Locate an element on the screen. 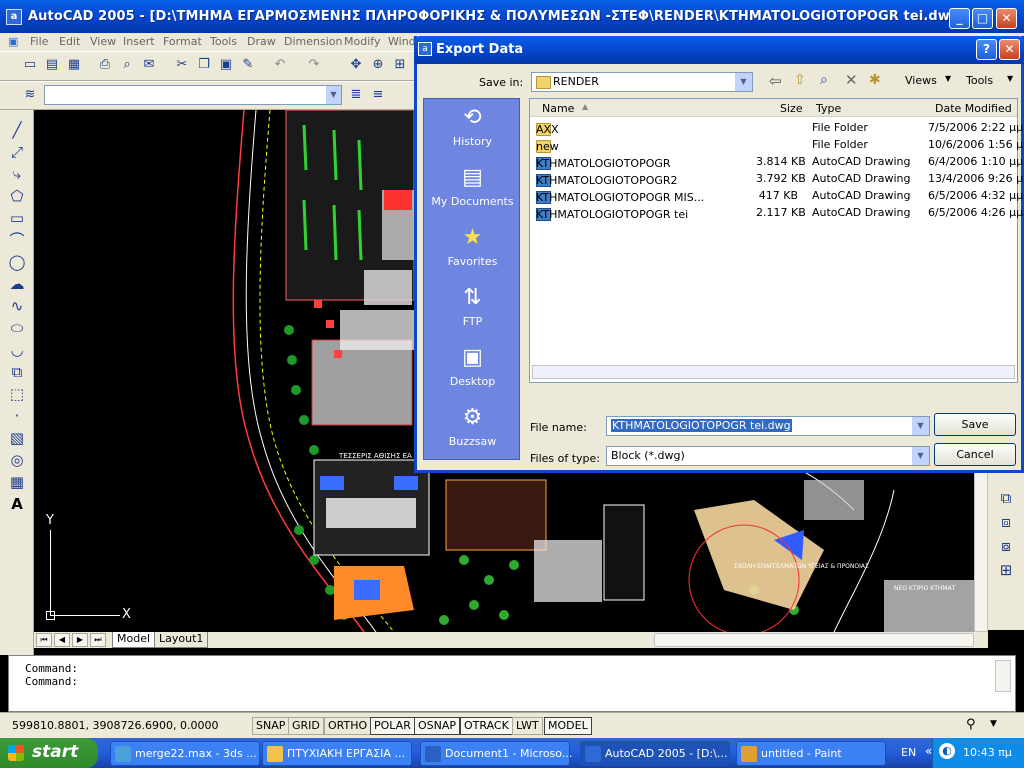 The height and width of the screenshot is (768, 1024). prev-tab-icon: ◀ is located at coordinates (62, 640).